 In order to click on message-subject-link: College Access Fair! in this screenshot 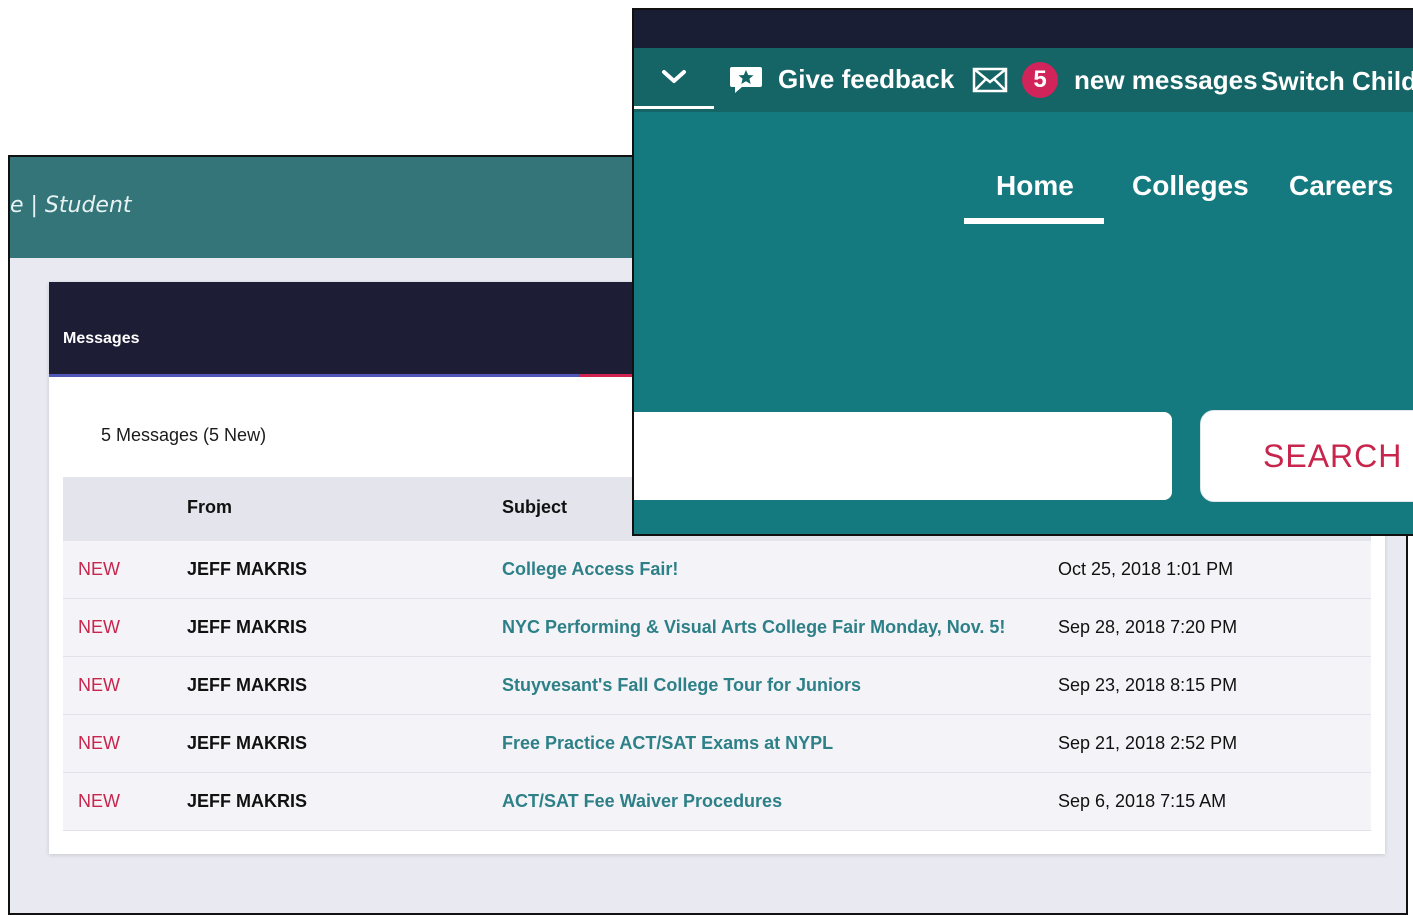, I will do `click(590, 569)`.